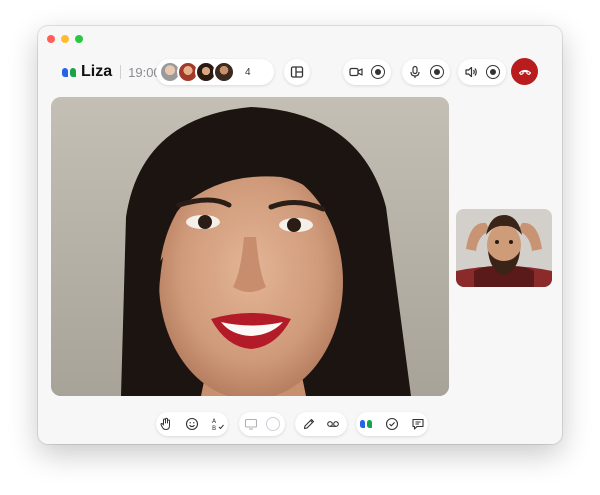 The height and width of the screenshot is (495, 600). I want to click on svg-text: A, so click(214, 421).